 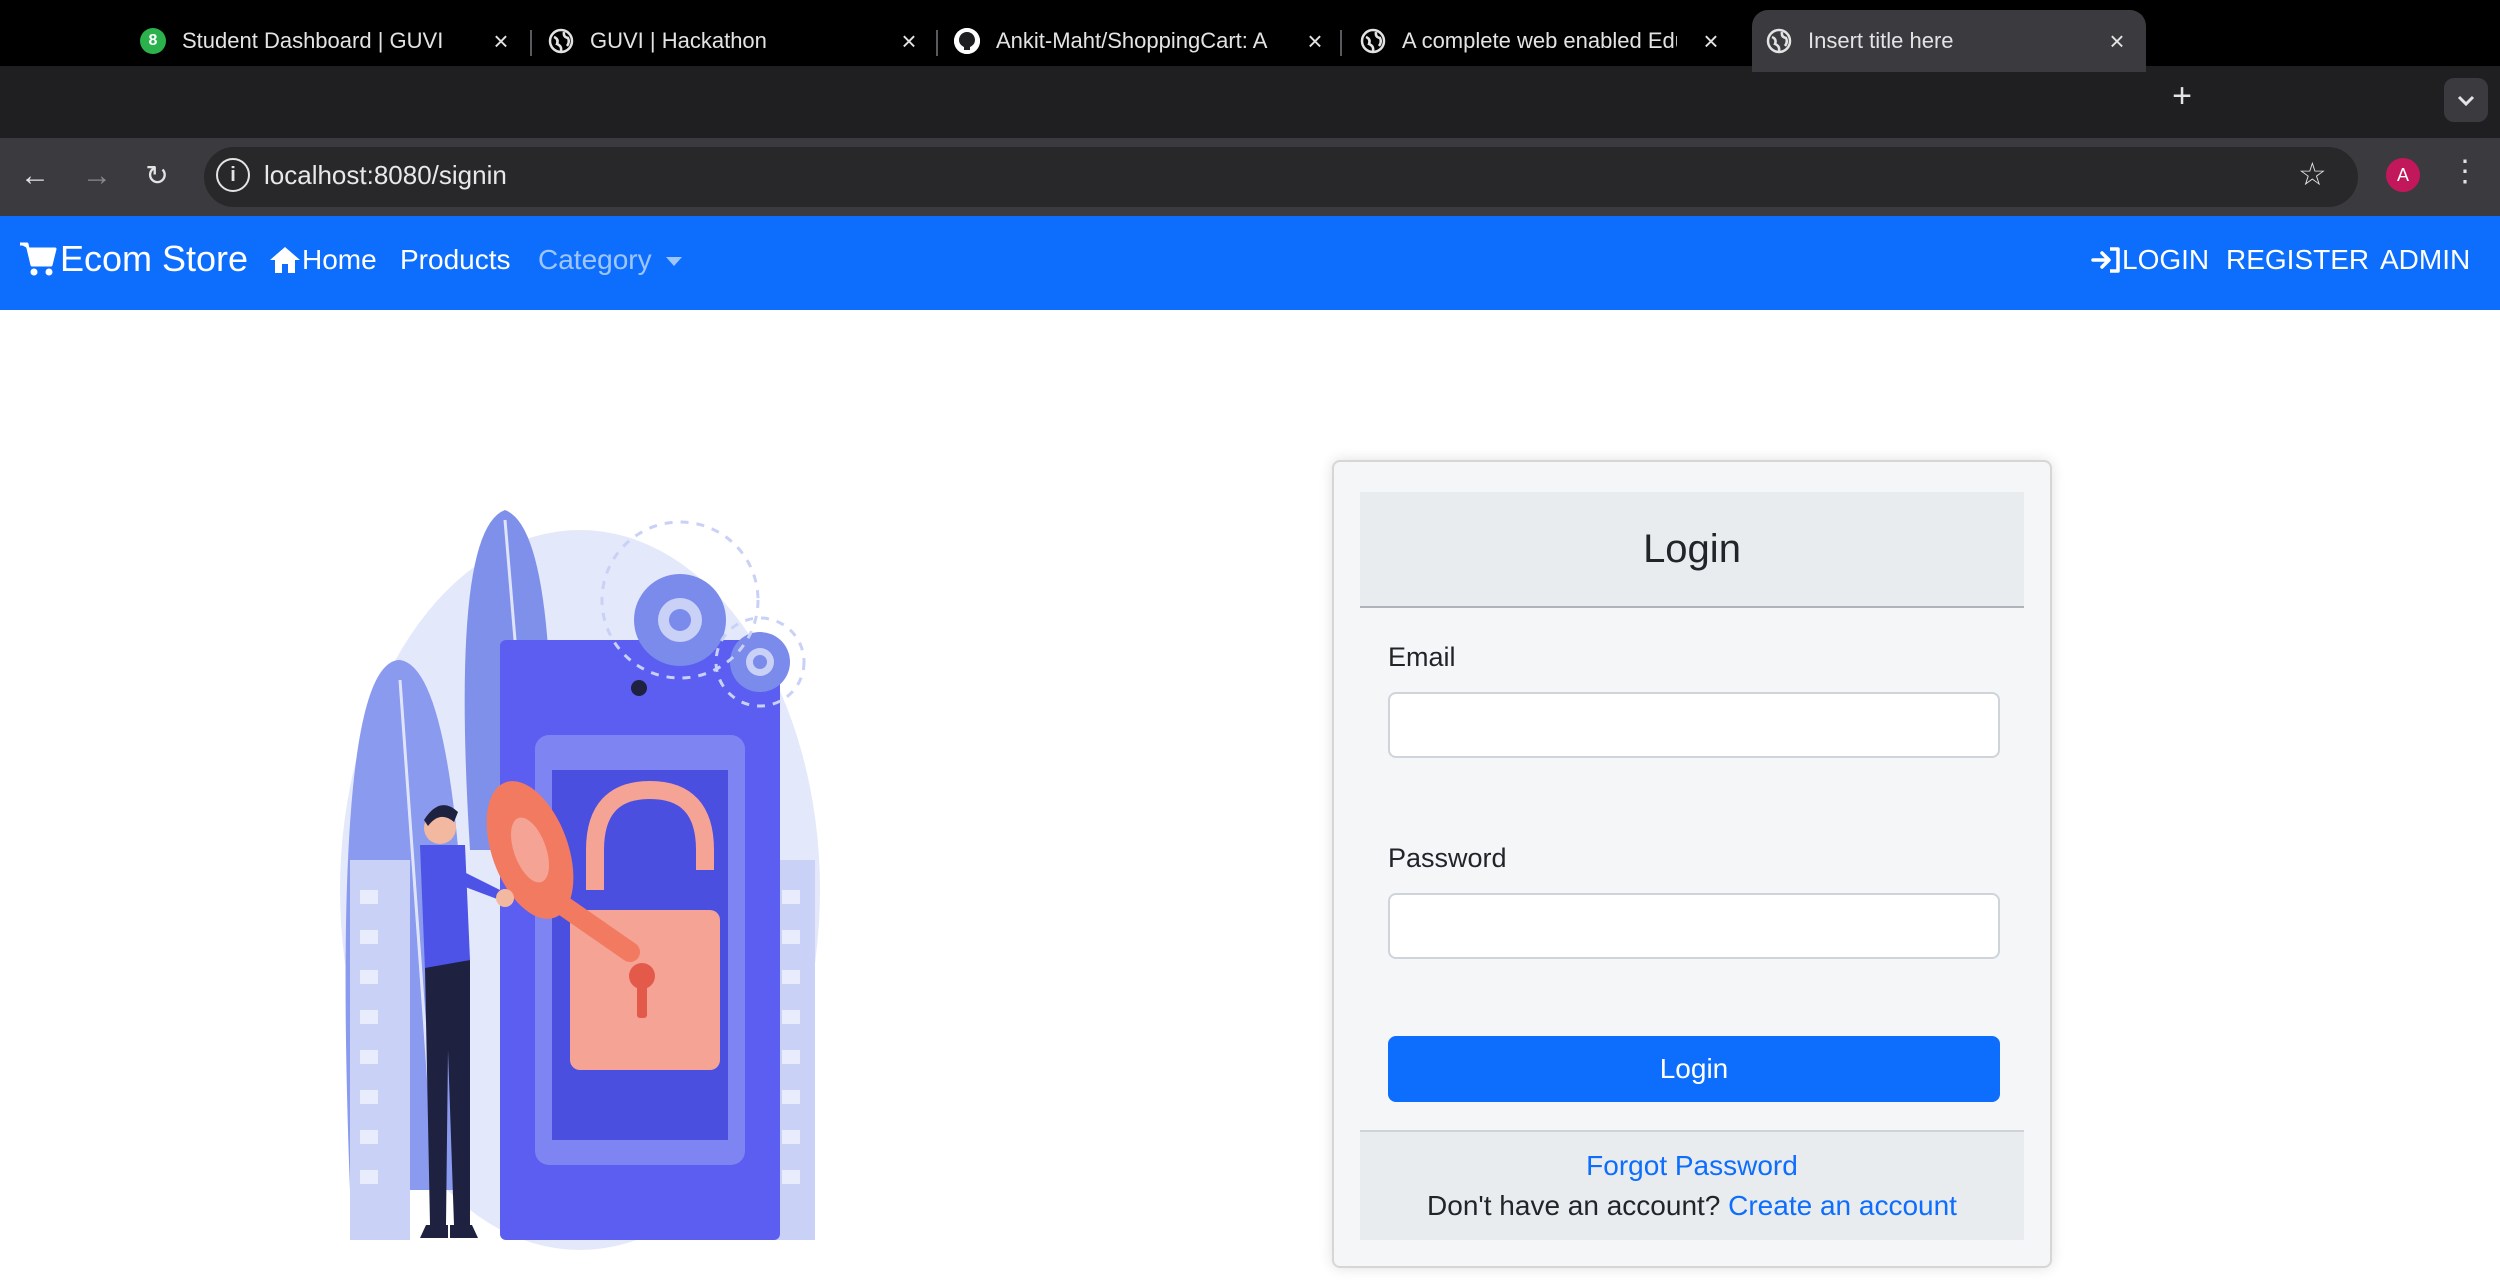 What do you see at coordinates (1250, 102) in the screenshot?
I see `tab-strip` at bounding box center [1250, 102].